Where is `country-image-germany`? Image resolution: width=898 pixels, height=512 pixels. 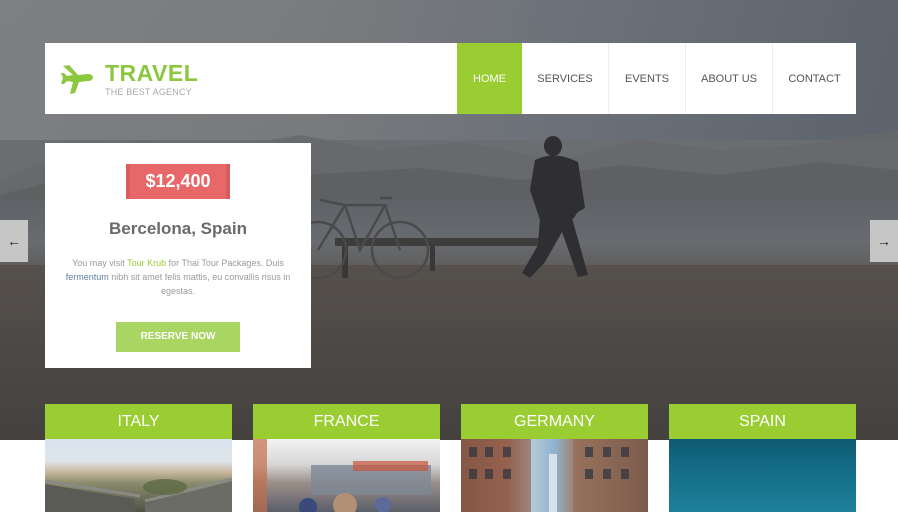 country-image-germany is located at coordinates (554, 475).